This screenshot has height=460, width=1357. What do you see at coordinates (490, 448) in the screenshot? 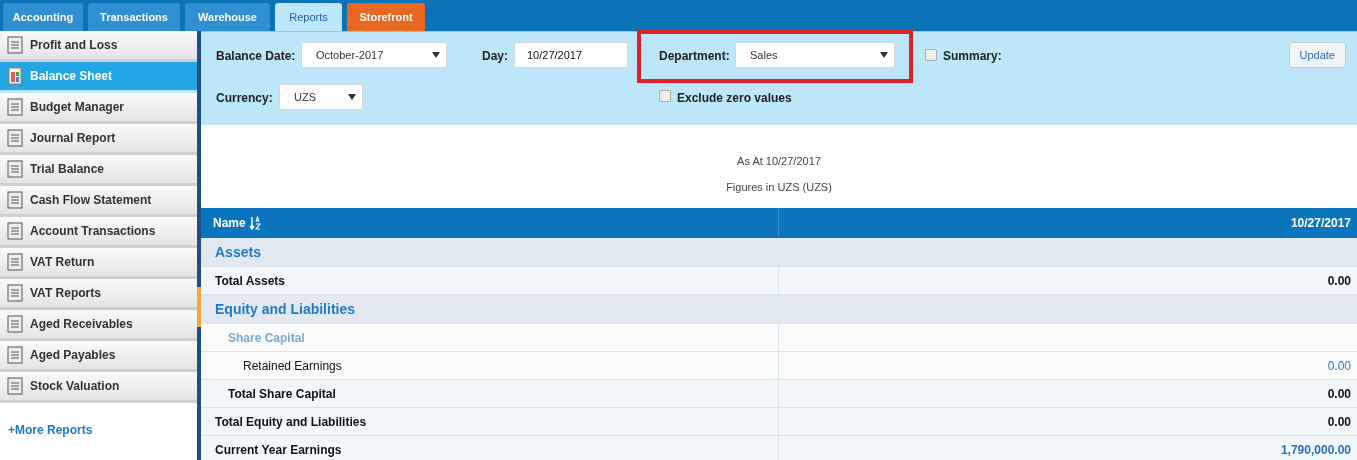
I see `table-cell: Current Year Earnings` at bounding box center [490, 448].